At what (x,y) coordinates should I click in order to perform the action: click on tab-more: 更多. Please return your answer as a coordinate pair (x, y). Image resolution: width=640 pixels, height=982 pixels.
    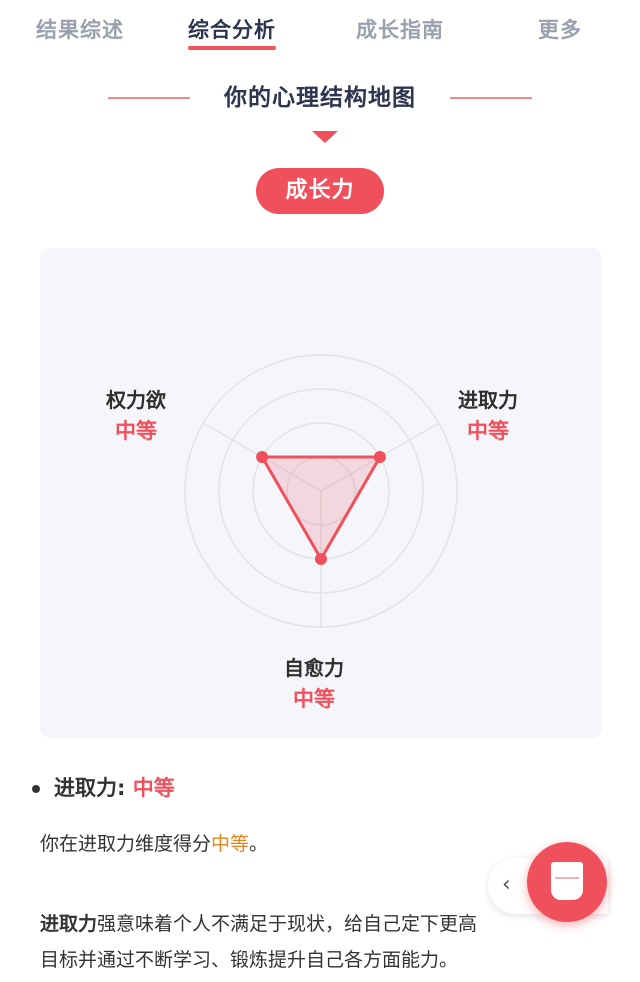
    Looking at the image, I should click on (560, 29).